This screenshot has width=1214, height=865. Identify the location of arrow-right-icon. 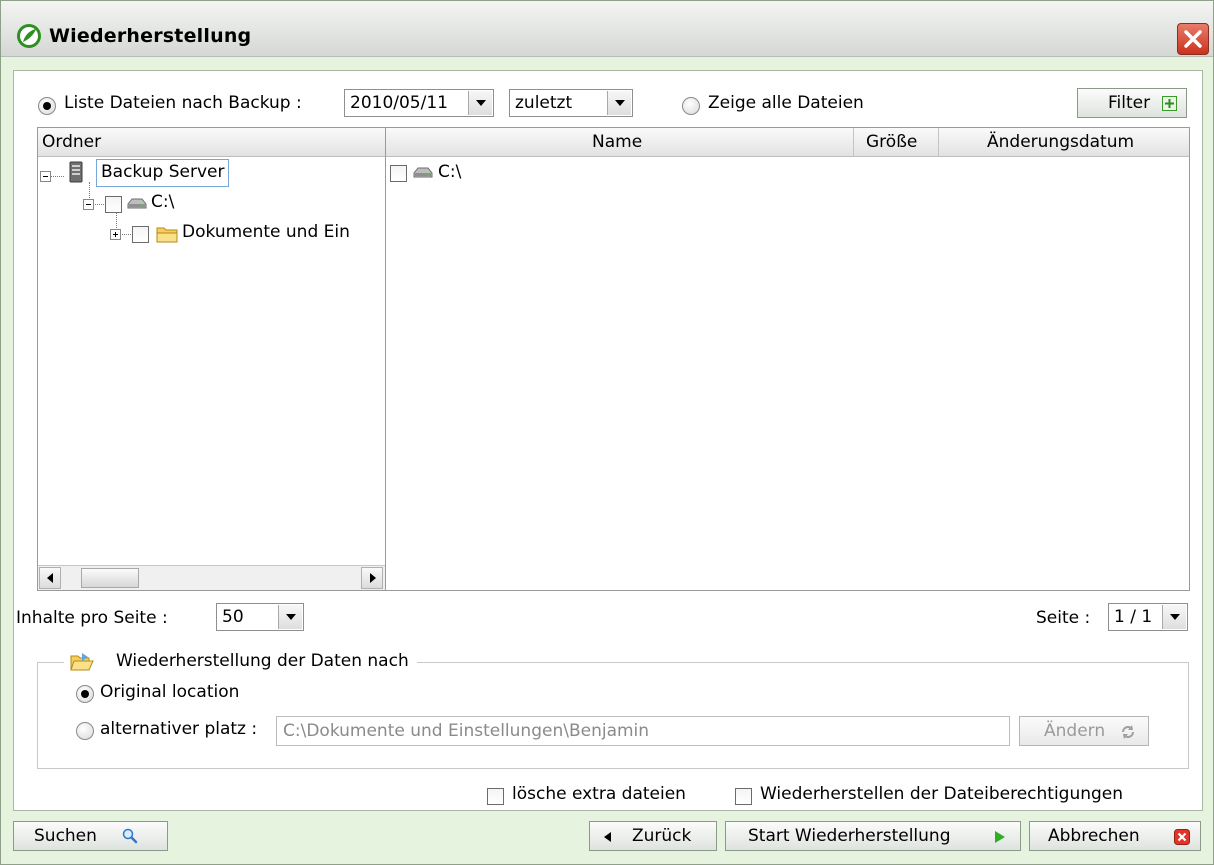
(373, 578).